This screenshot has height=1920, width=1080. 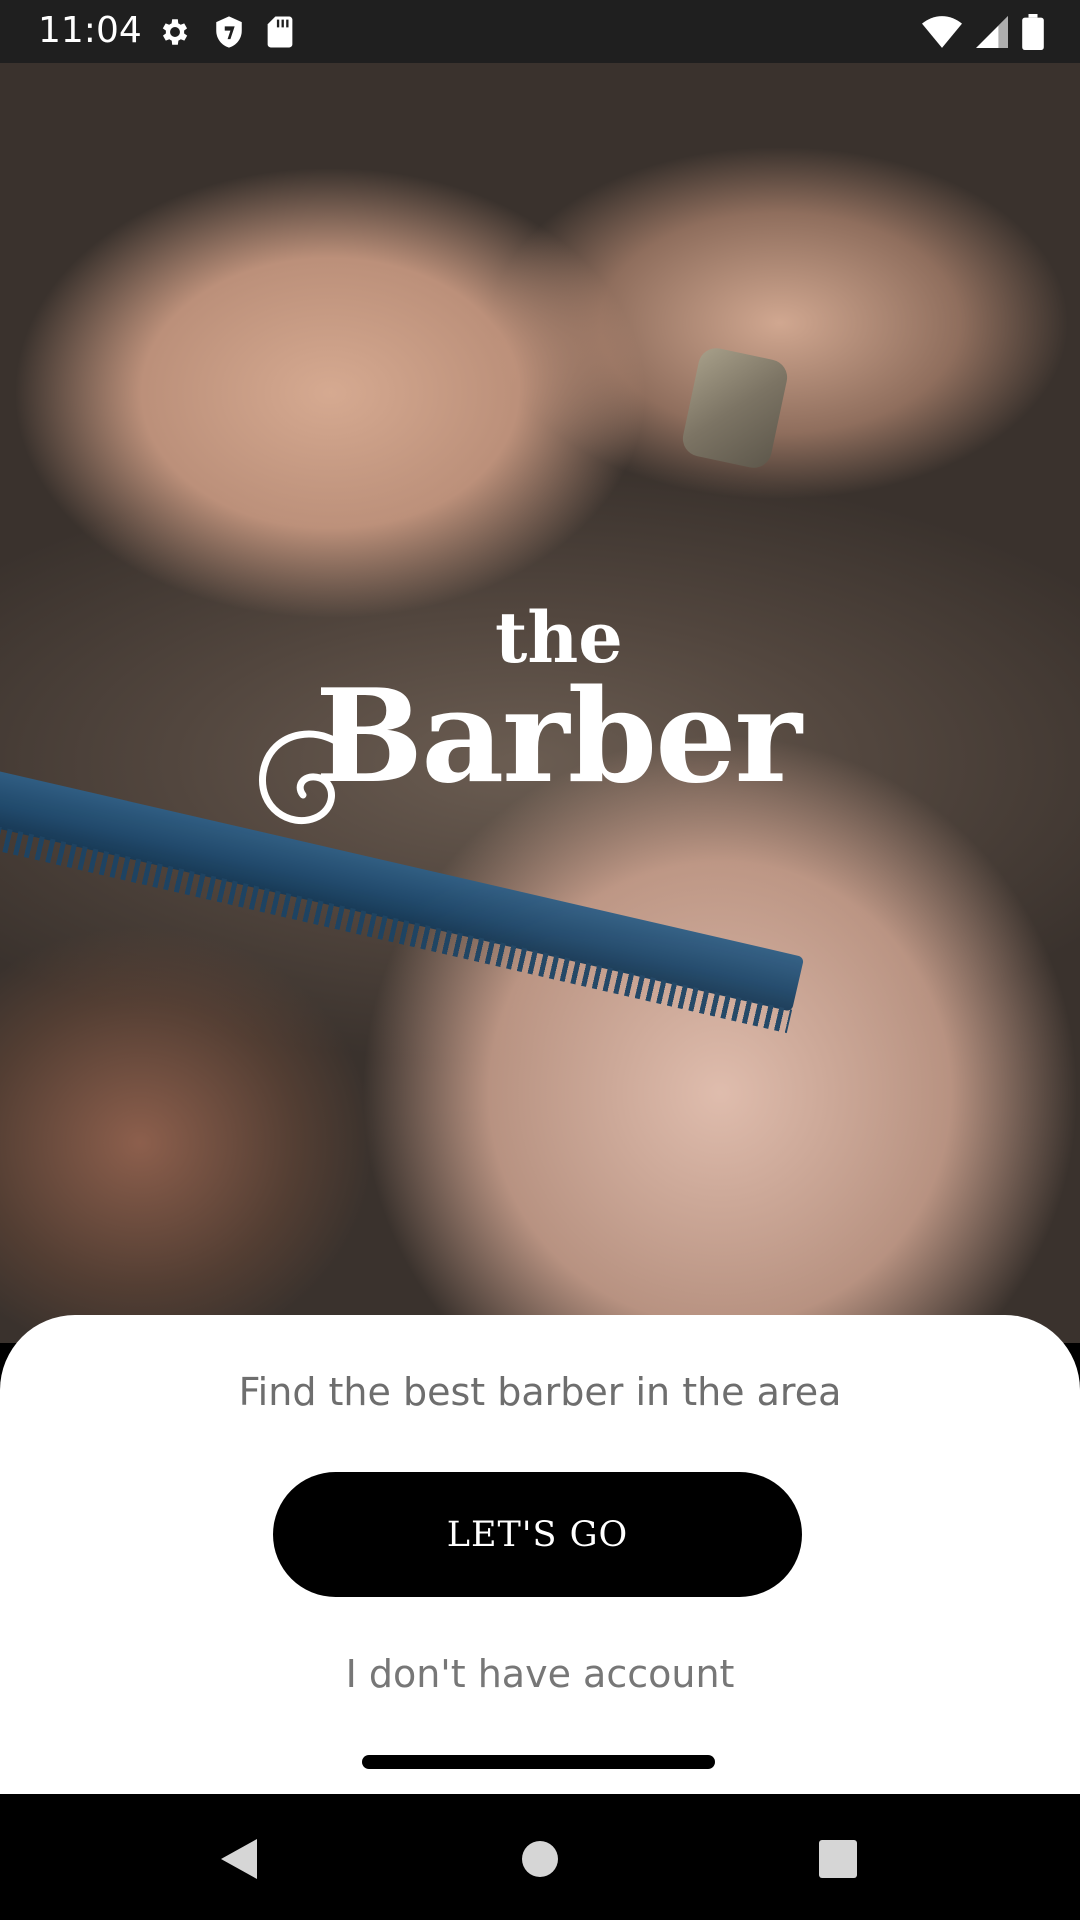 What do you see at coordinates (239, 1859) in the screenshot?
I see `back-icon` at bounding box center [239, 1859].